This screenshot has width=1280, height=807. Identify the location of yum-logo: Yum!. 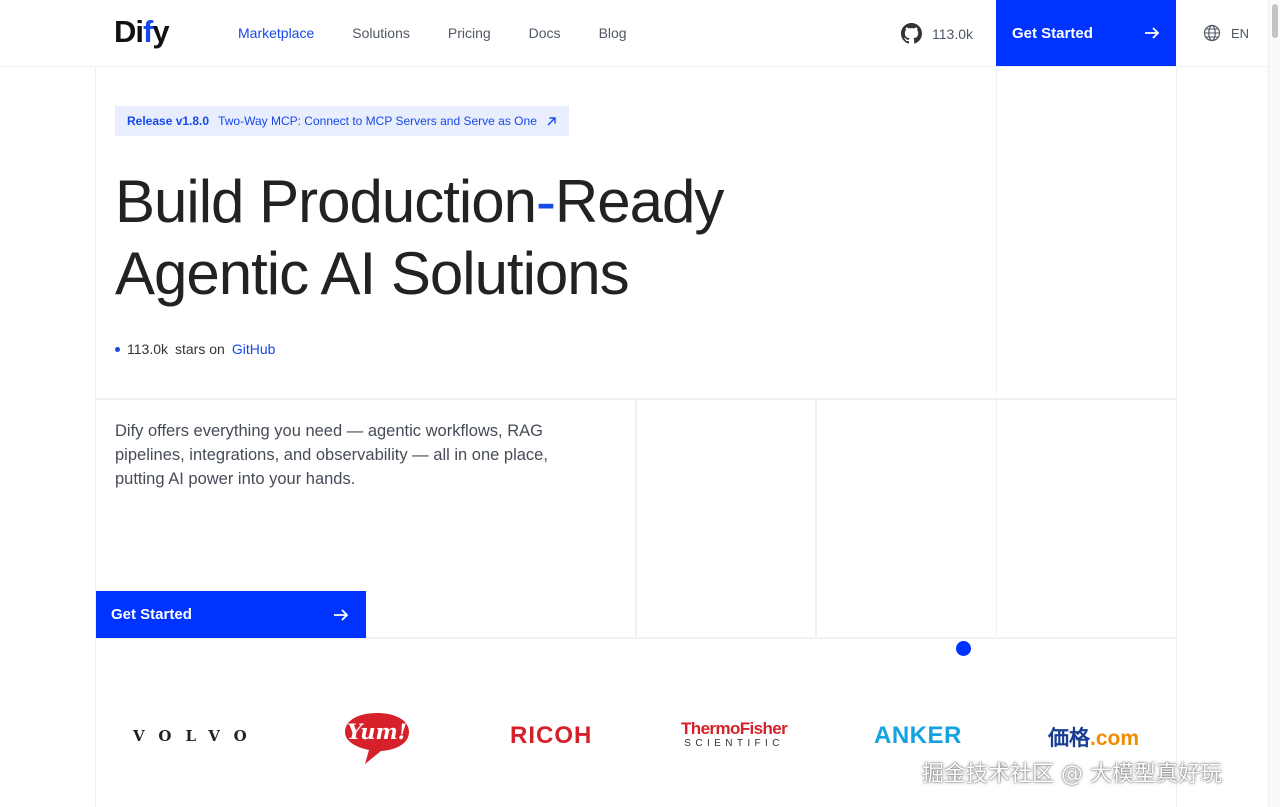
(377, 740).